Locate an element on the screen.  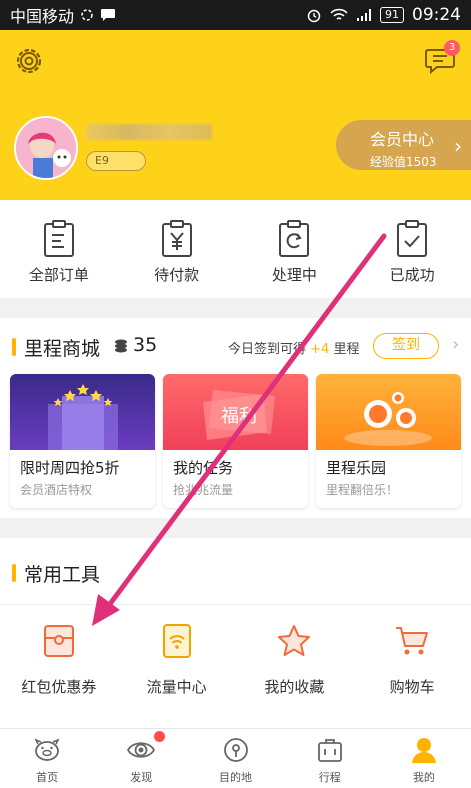
checkin-unit: 里程 is located at coordinates (346, 349).